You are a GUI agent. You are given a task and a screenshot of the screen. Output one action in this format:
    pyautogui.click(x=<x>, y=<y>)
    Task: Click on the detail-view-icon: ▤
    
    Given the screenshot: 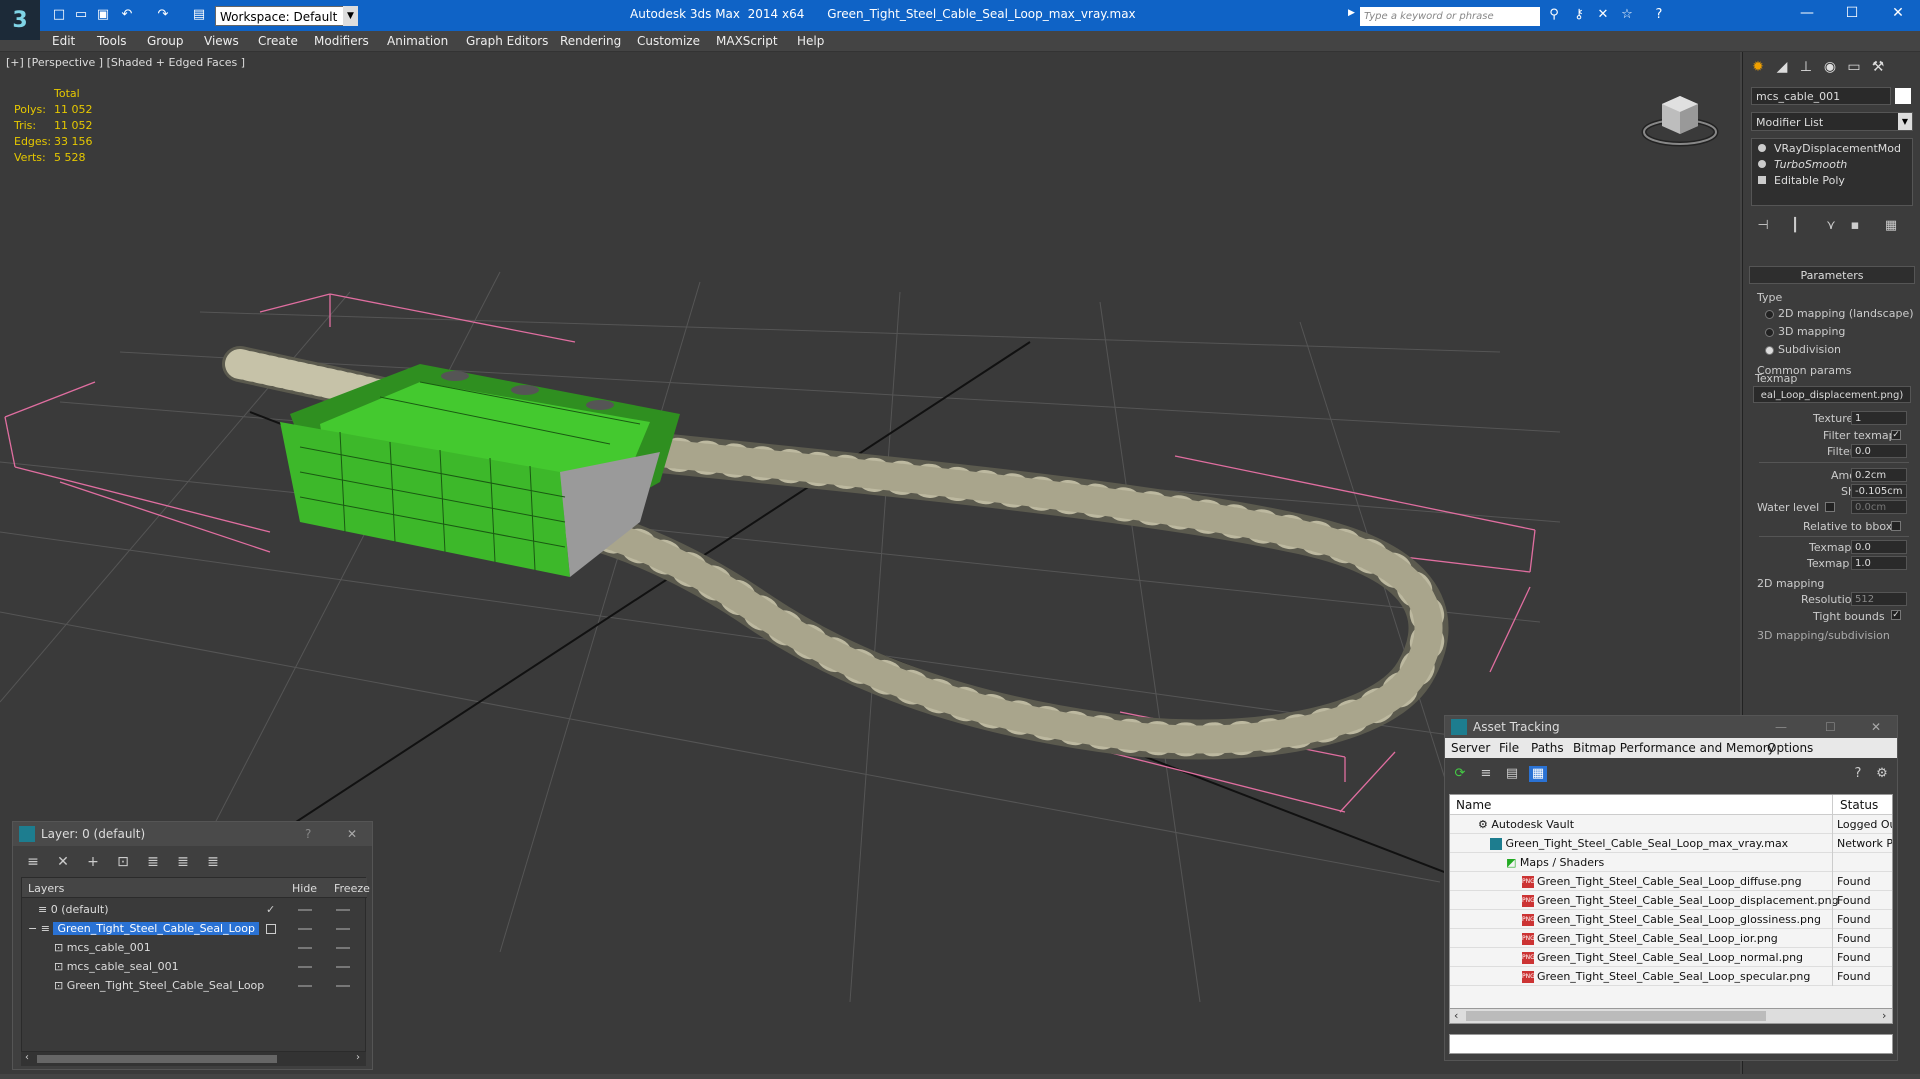 What is the action you would take?
    pyautogui.click(x=1512, y=774)
    